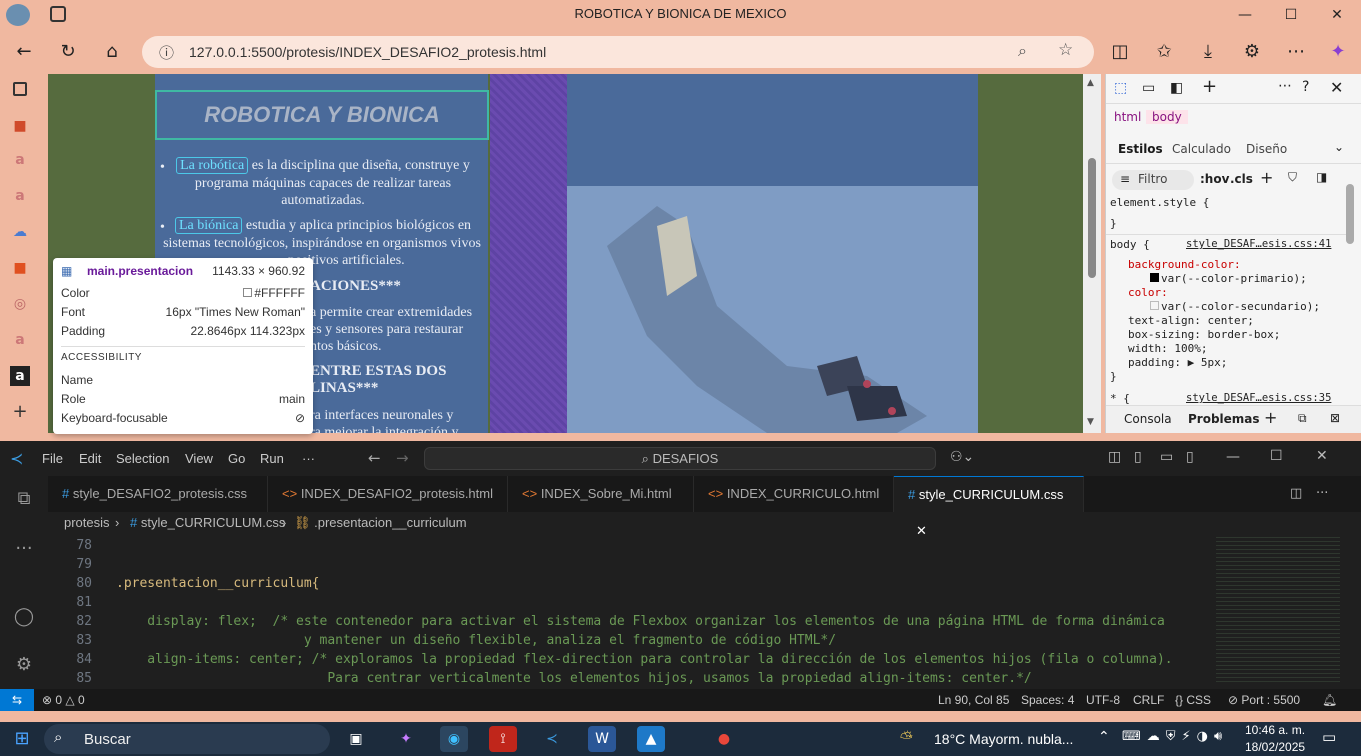 This screenshot has height=756, width=1361. Describe the element at coordinates (602, 739) in the screenshot. I see `word-icon: W` at that location.